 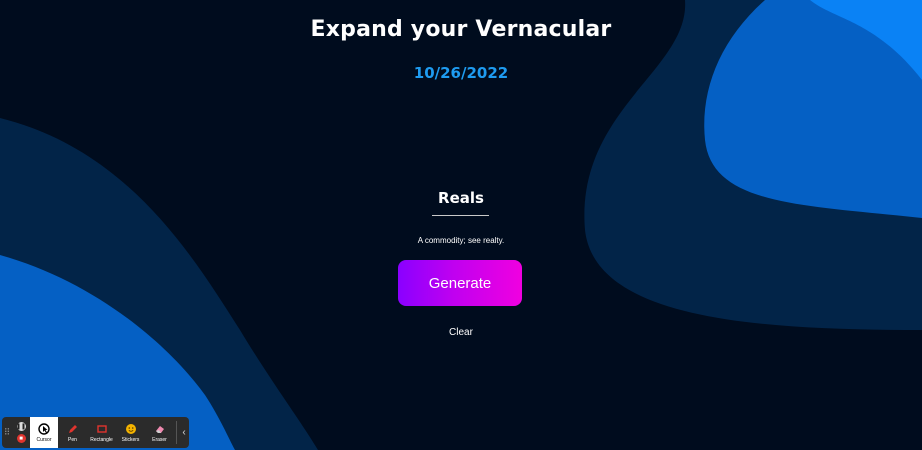 I want to click on pen-icon, so click(x=73, y=429).